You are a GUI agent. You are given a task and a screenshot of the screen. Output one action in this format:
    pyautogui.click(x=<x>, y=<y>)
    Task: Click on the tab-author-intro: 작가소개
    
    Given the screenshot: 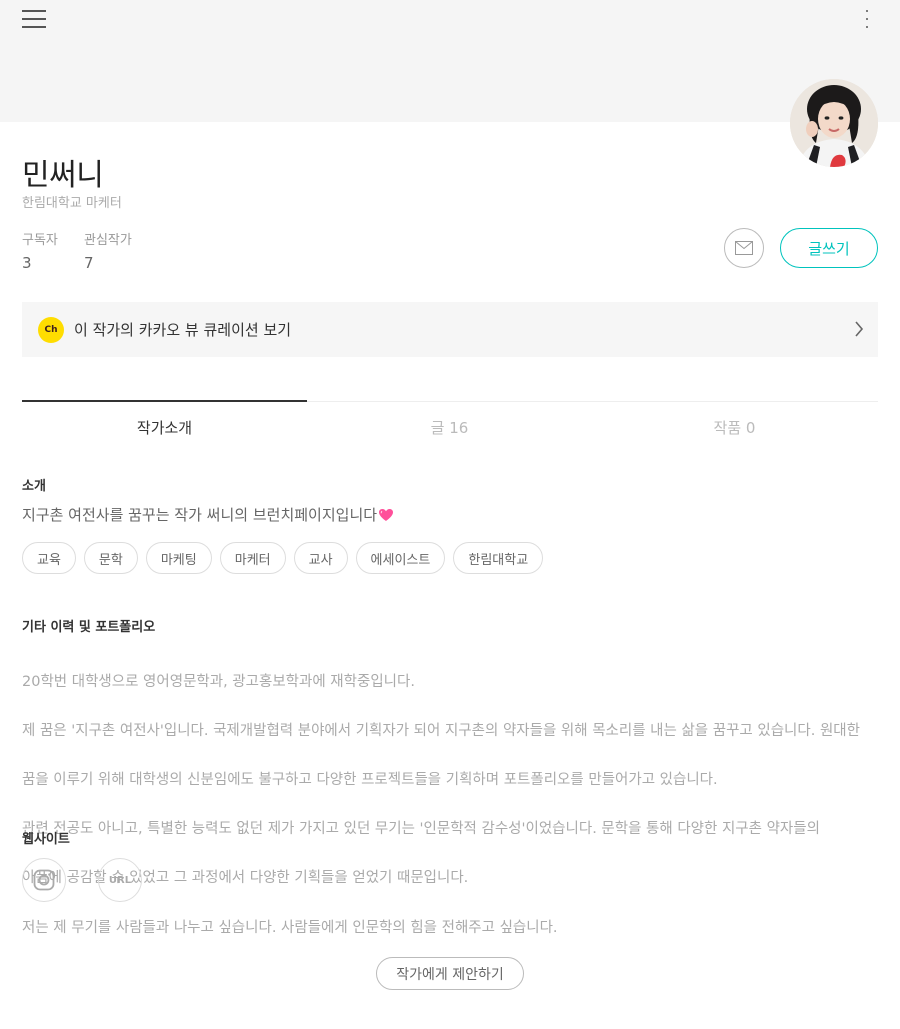 What is the action you would take?
    pyautogui.click(x=164, y=427)
    